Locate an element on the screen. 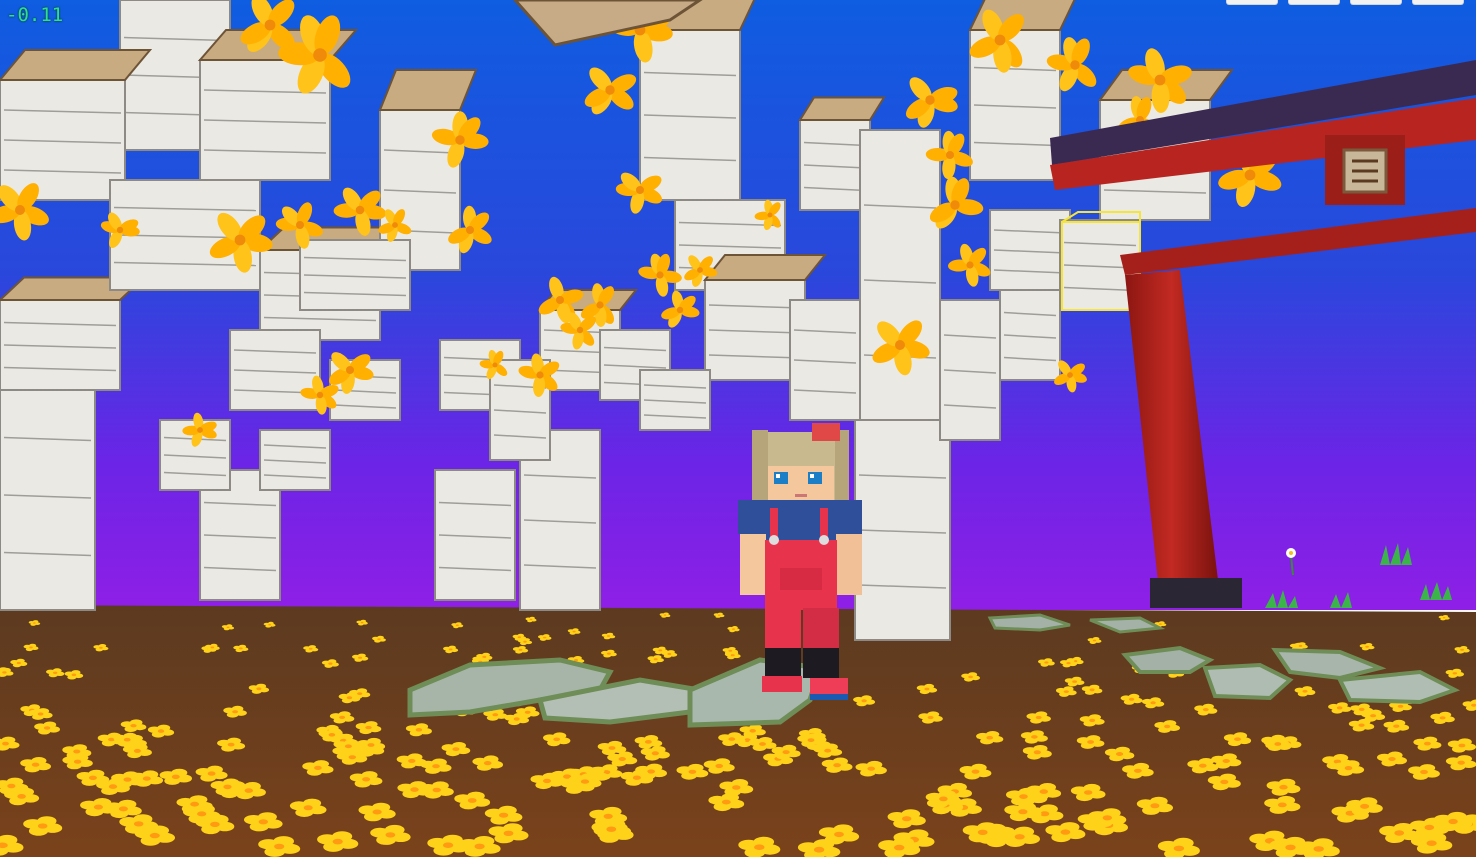 Image resolution: width=1476 pixels, height=857 pixels. fps-counter: -0.11 is located at coordinates (35, 15).